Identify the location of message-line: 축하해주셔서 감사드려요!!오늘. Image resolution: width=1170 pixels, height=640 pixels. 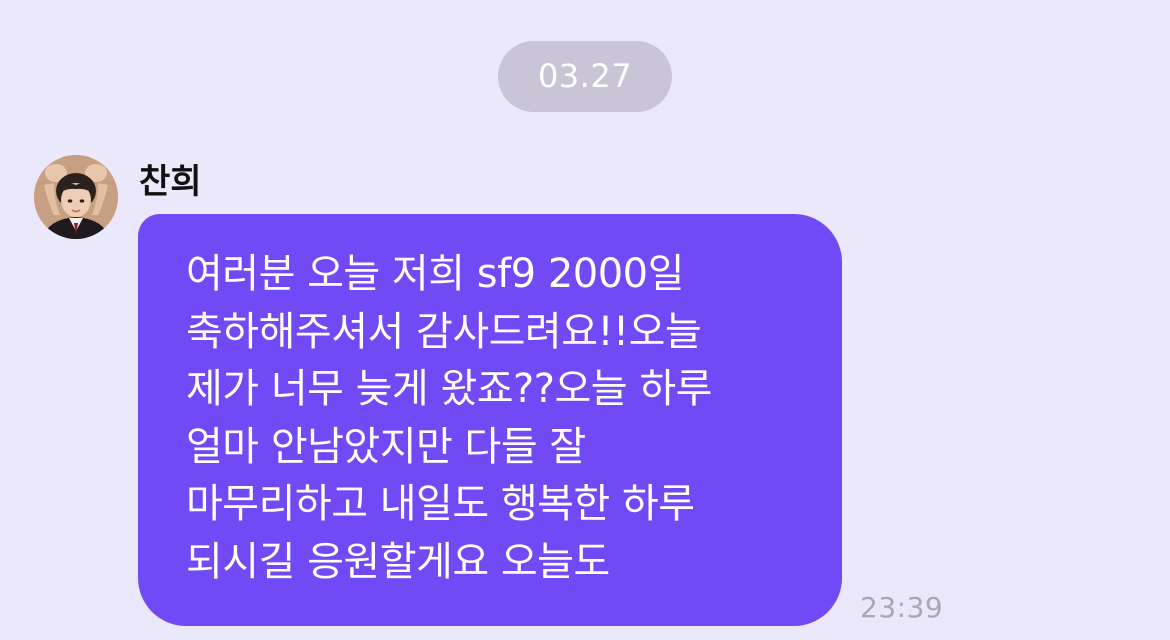
(444, 331).